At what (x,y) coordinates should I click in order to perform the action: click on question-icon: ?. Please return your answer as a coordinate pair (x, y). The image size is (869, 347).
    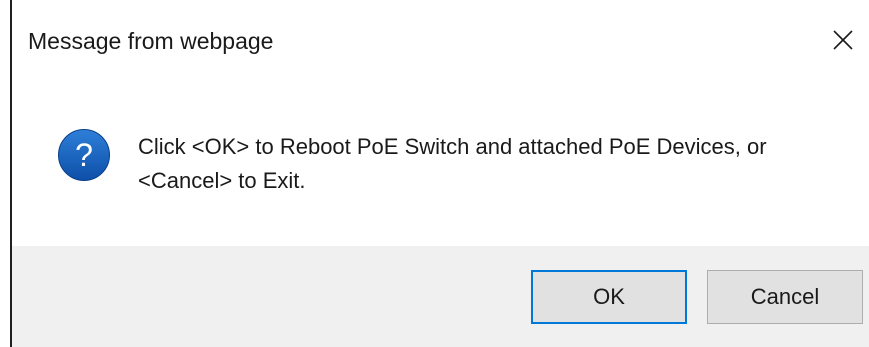
    Looking at the image, I should click on (84, 155).